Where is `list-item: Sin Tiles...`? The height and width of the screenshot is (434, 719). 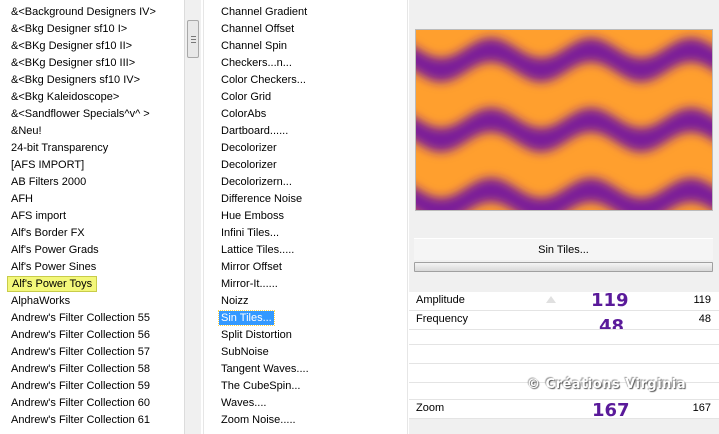 list-item: Sin Tiles... is located at coordinates (304, 318).